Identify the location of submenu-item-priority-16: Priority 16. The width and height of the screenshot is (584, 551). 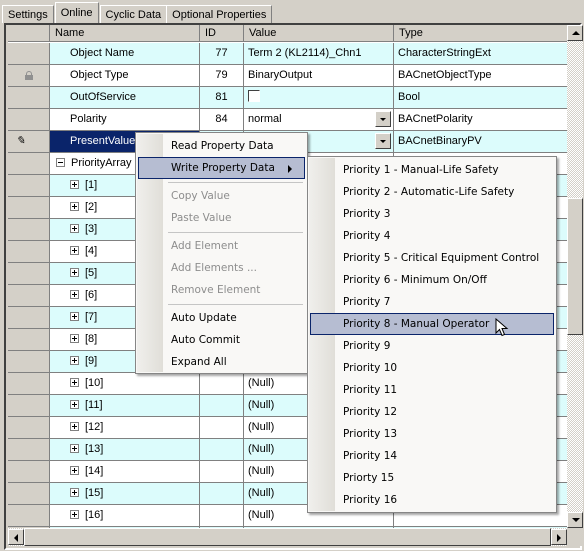
(432, 500).